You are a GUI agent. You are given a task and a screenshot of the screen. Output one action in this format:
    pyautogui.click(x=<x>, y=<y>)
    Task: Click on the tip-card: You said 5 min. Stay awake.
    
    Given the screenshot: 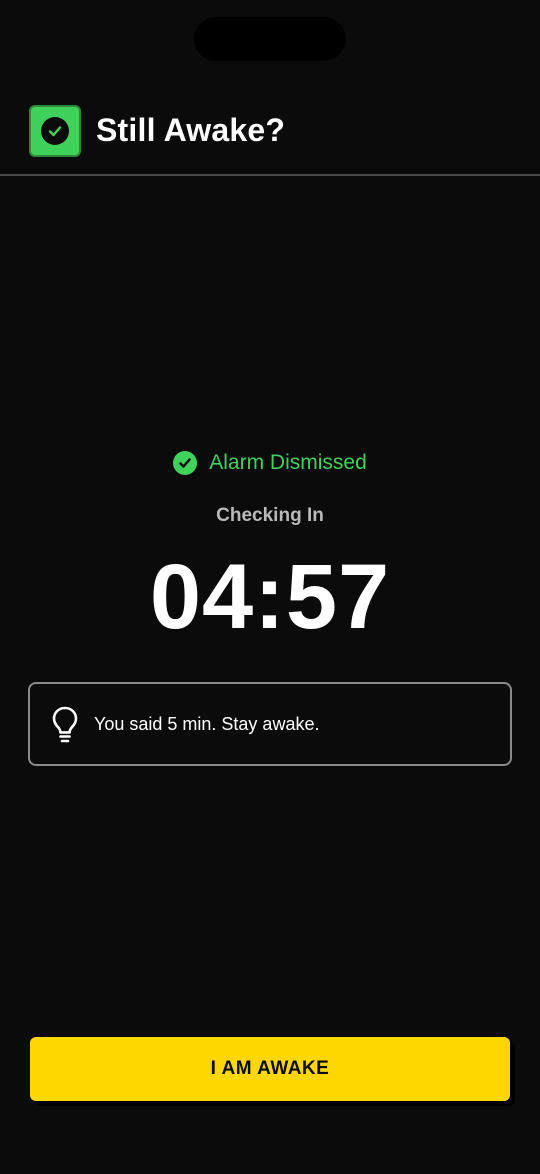 What is the action you would take?
    pyautogui.click(x=270, y=724)
    